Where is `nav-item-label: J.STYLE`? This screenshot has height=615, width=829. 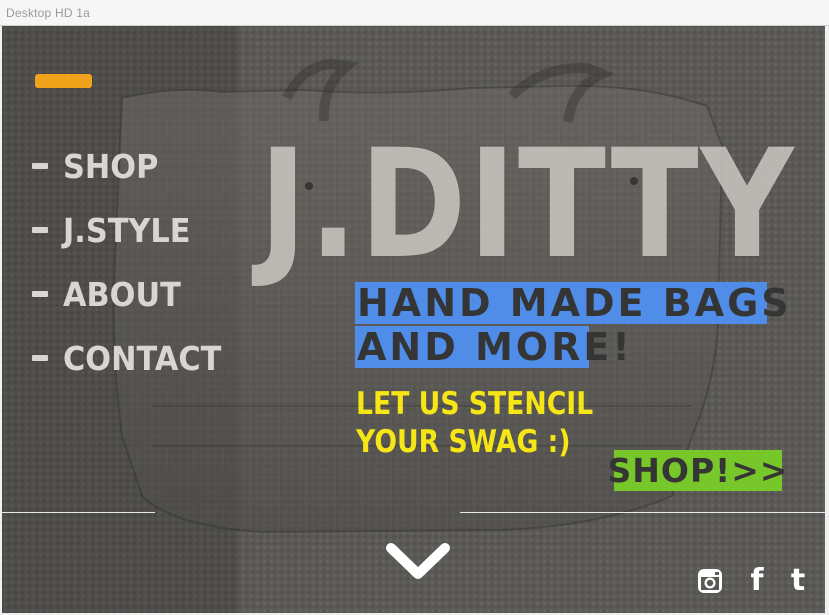 nav-item-label: J.STYLE is located at coordinates (127, 230).